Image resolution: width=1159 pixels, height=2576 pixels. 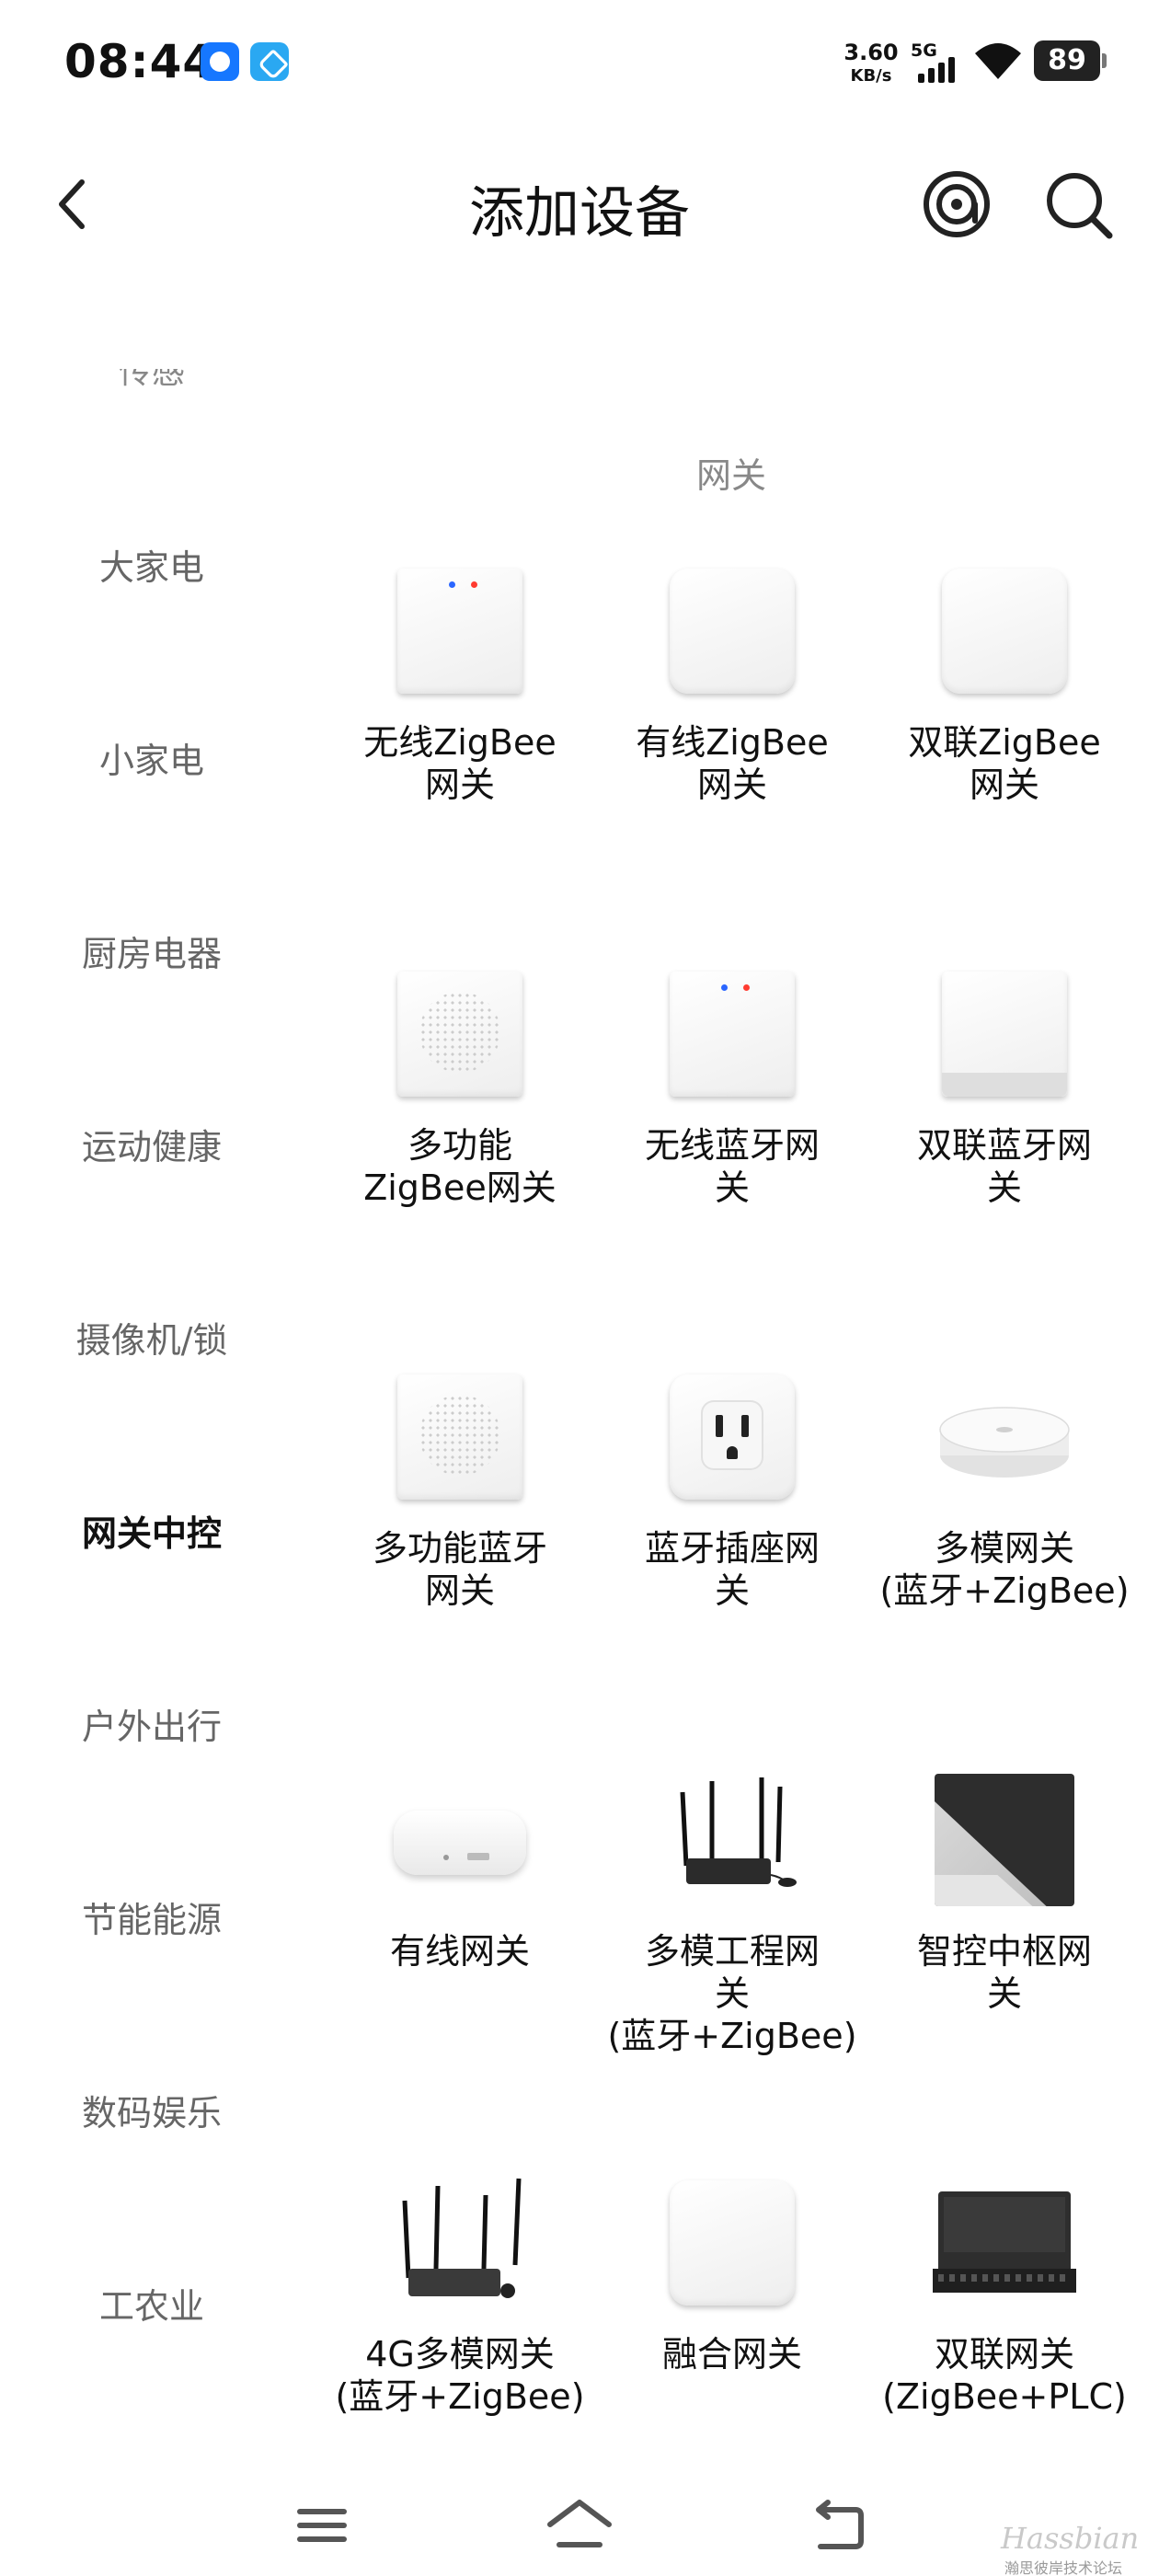 What do you see at coordinates (459, 1951) in the screenshot?
I see `device-name: 有线网关` at bounding box center [459, 1951].